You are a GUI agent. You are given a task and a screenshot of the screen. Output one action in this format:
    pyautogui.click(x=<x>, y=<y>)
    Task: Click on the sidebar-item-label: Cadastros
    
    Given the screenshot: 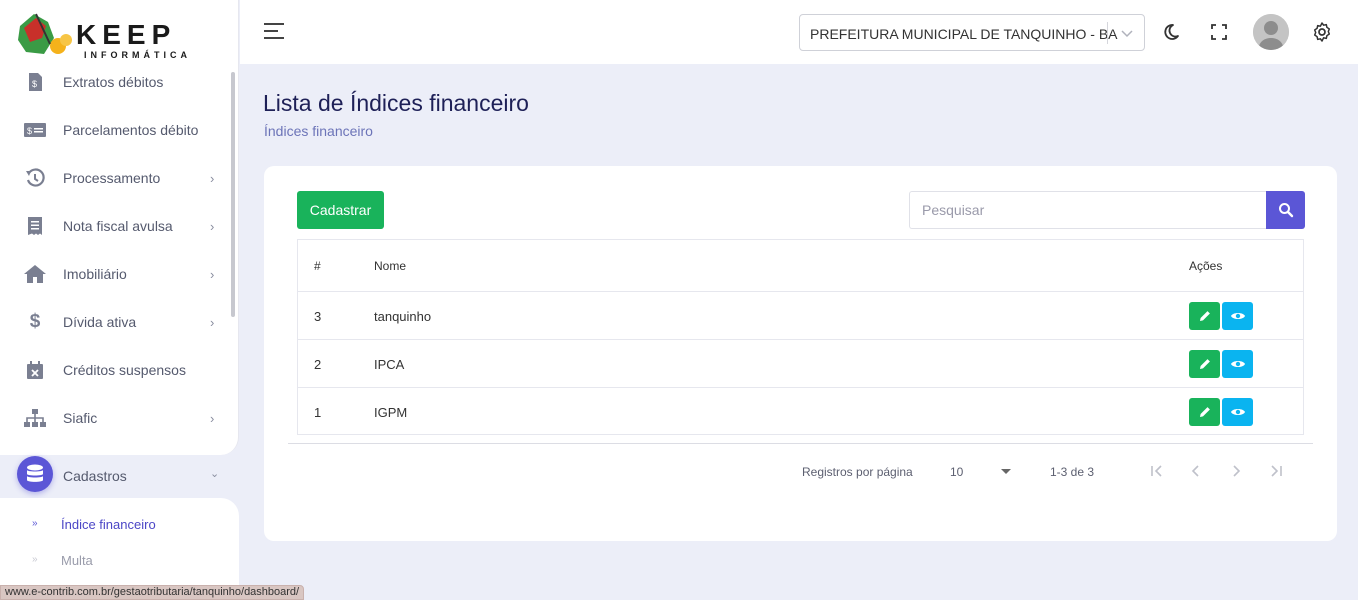 What is the action you would take?
    pyautogui.click(x=95, y=476)
    